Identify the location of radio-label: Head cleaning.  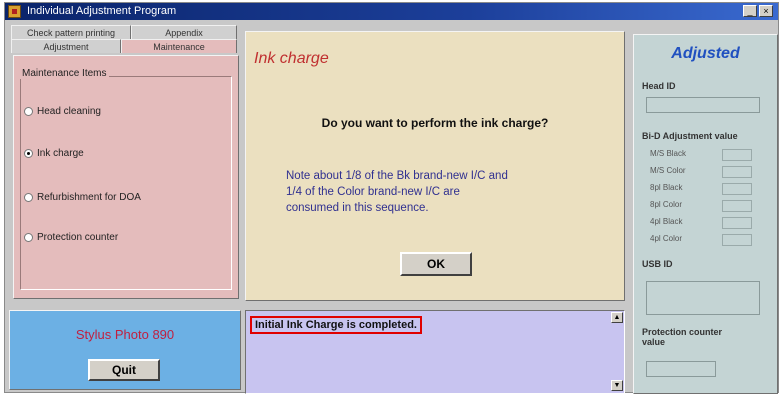
(69, 111).